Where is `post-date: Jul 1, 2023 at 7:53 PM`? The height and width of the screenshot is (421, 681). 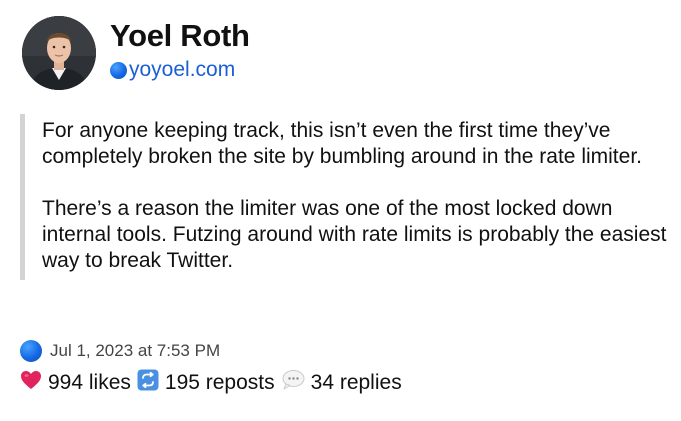 post-date: Jul 1, 2023 at 7:53 PM is located at coordinates (135, 351).